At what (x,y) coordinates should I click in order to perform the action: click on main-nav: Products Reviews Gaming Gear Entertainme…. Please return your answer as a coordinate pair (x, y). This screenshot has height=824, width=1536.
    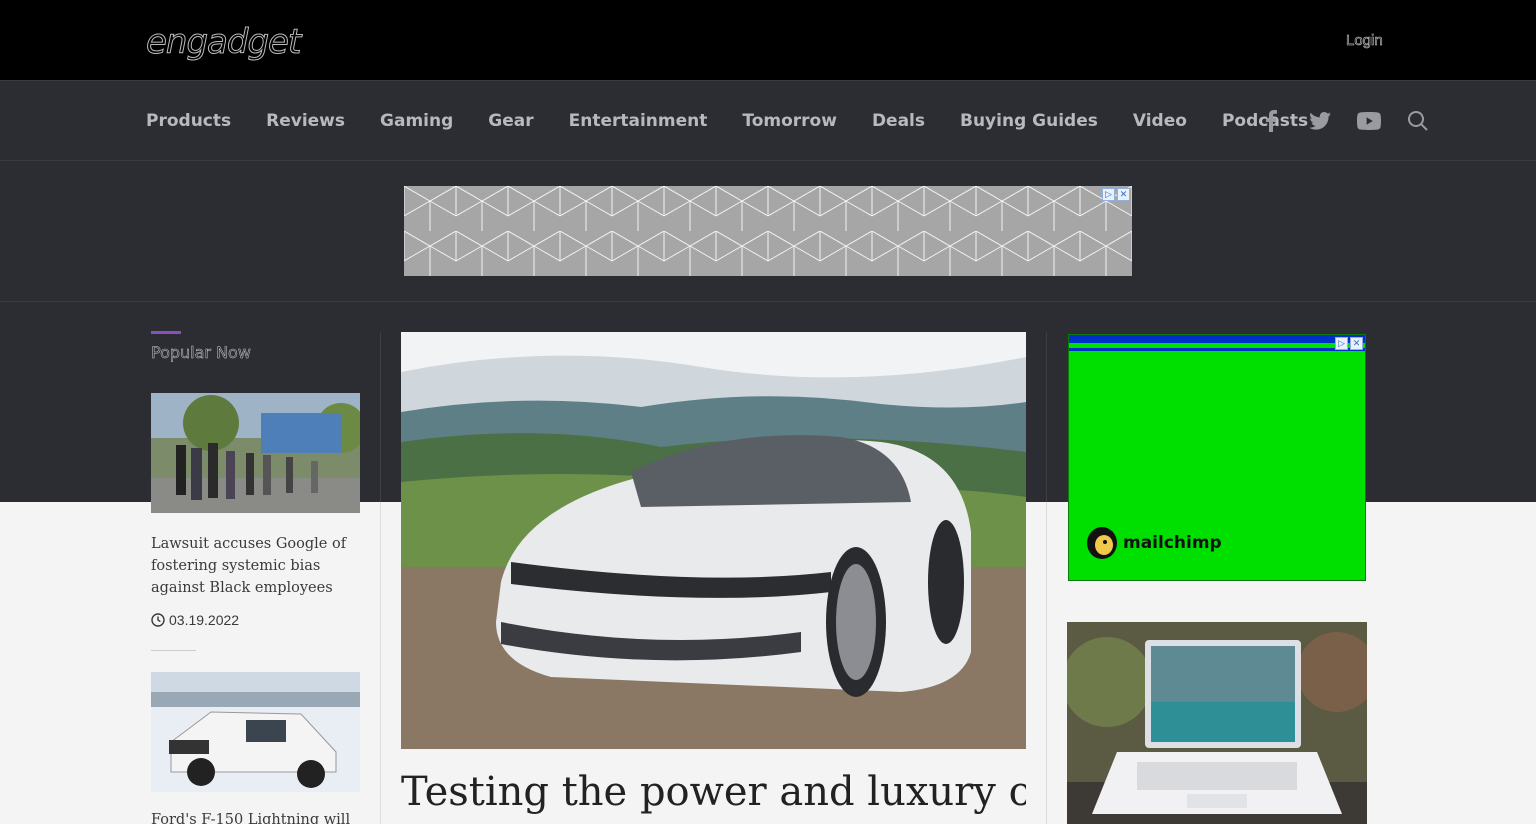
    Looking at the image, I should click on (768, 120).